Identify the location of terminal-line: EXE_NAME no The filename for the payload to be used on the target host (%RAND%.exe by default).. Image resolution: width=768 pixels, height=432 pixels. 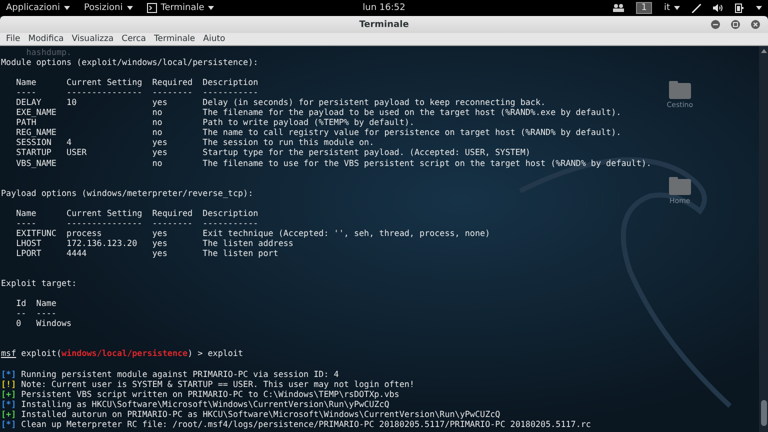
(318, 112).